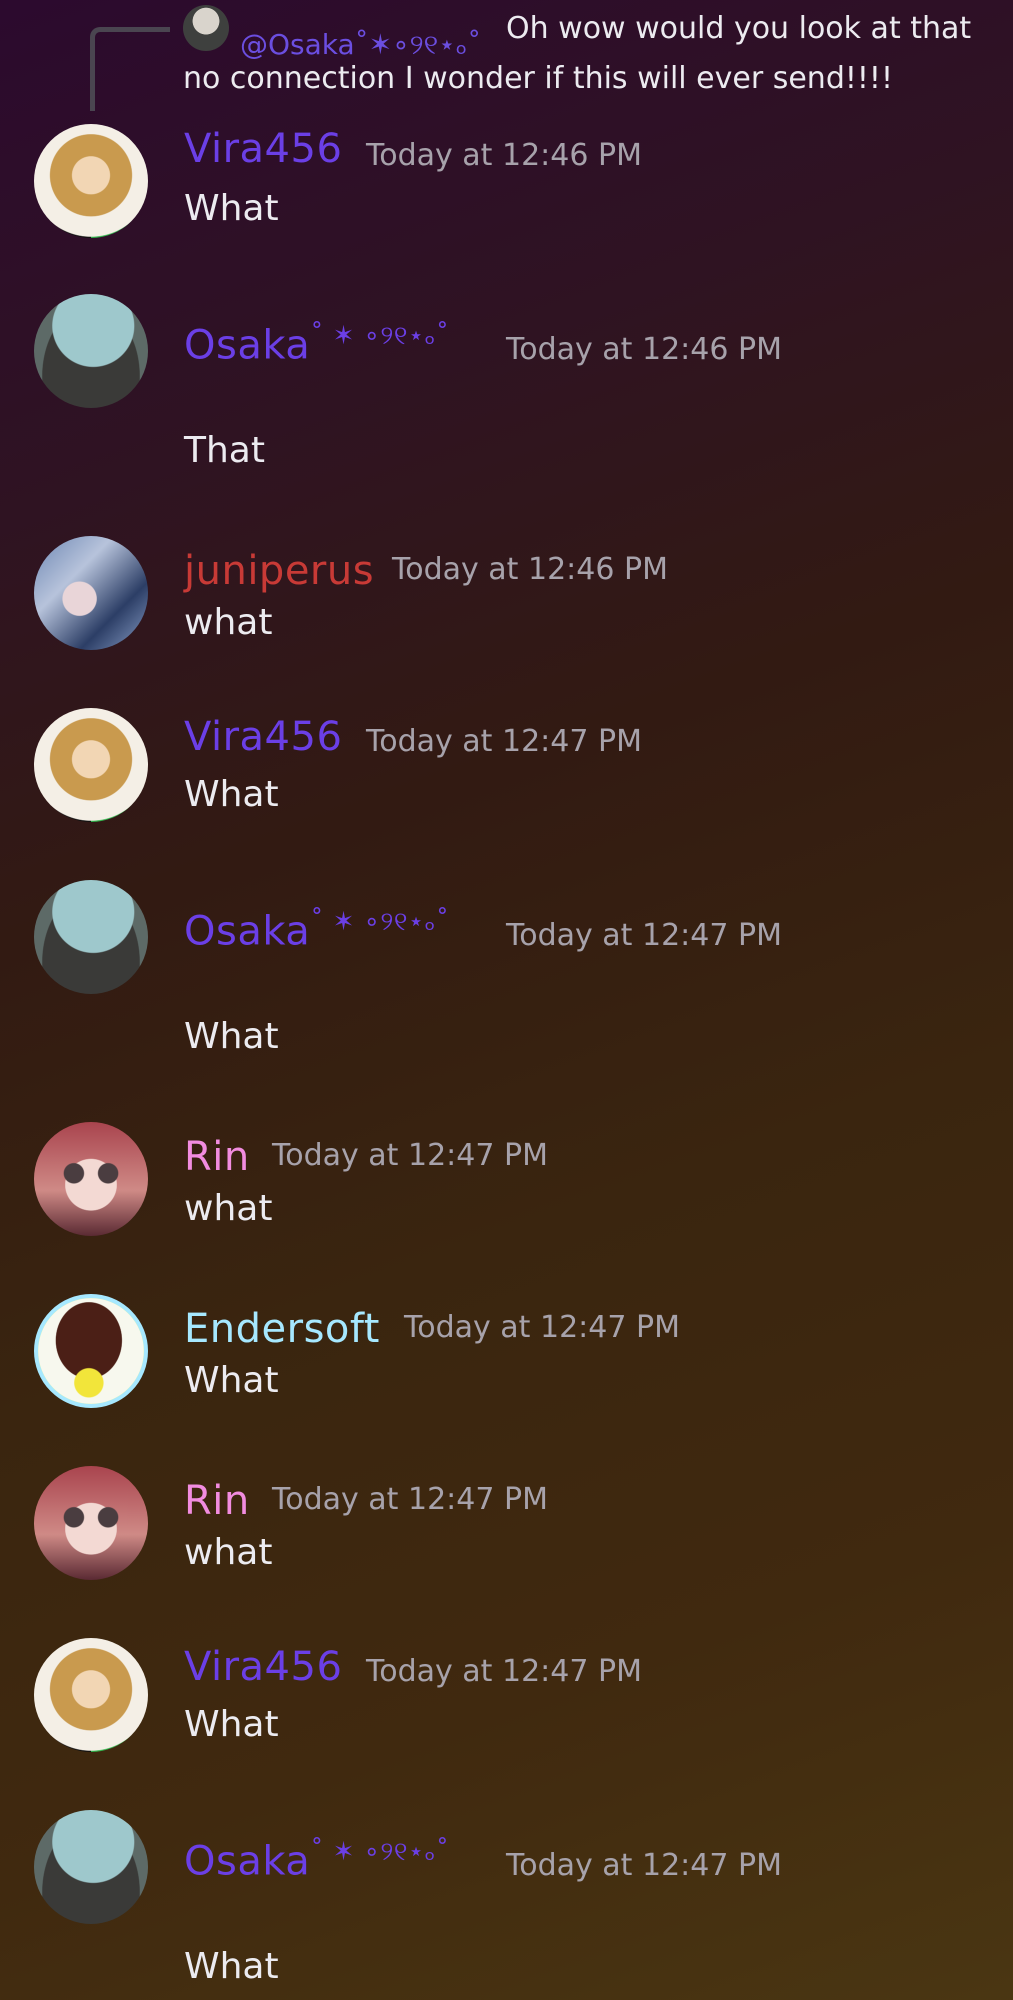 The image size is (1013, 2000). What do you see at coordinates (279, 571) in the screenshot?
I see `author-name: juniperus` at bounding box center [279, 571].